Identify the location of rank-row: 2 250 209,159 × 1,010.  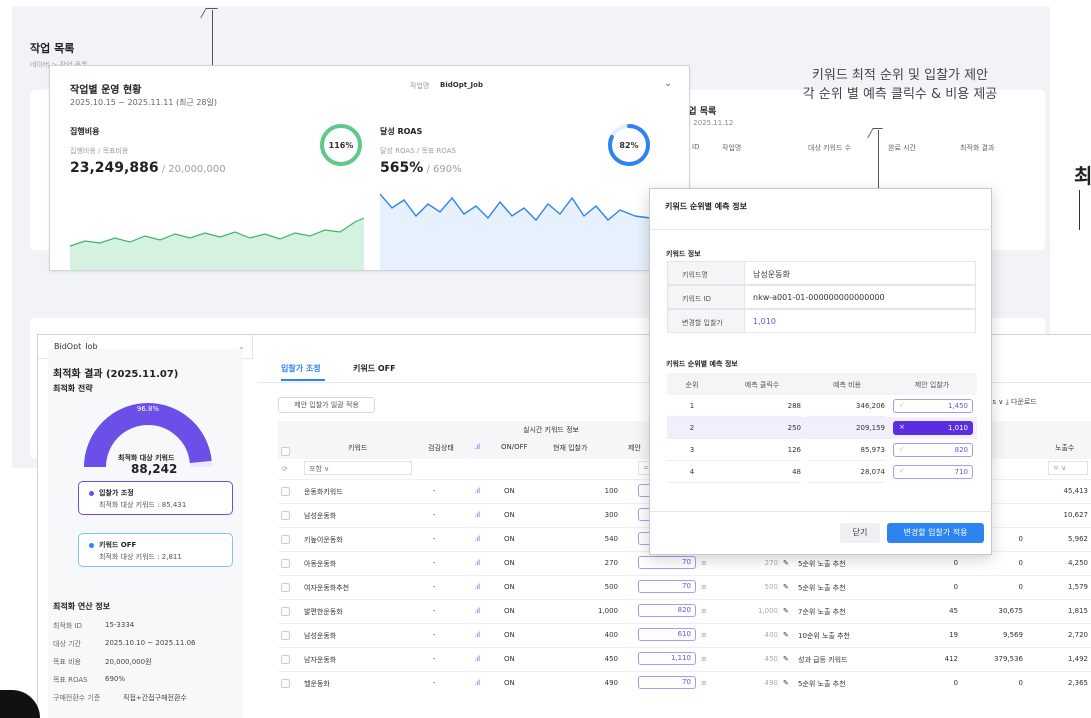
(822, 428).